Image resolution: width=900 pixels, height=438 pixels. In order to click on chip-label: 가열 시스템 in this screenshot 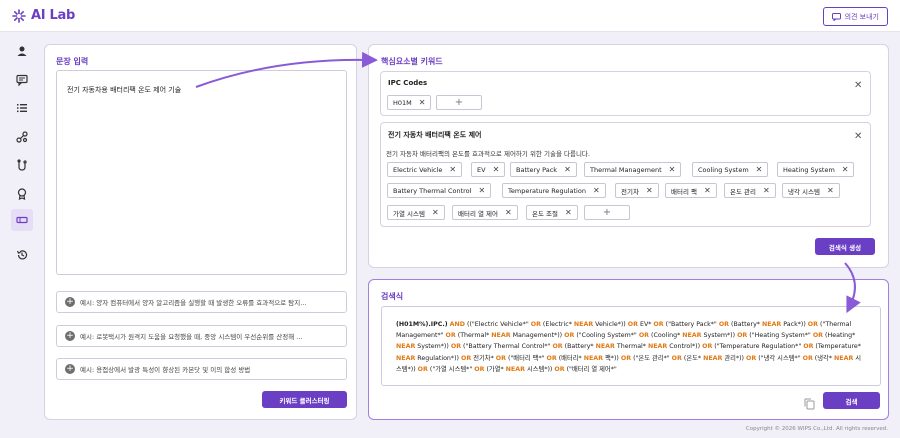, I will do `click(409, 213)`.